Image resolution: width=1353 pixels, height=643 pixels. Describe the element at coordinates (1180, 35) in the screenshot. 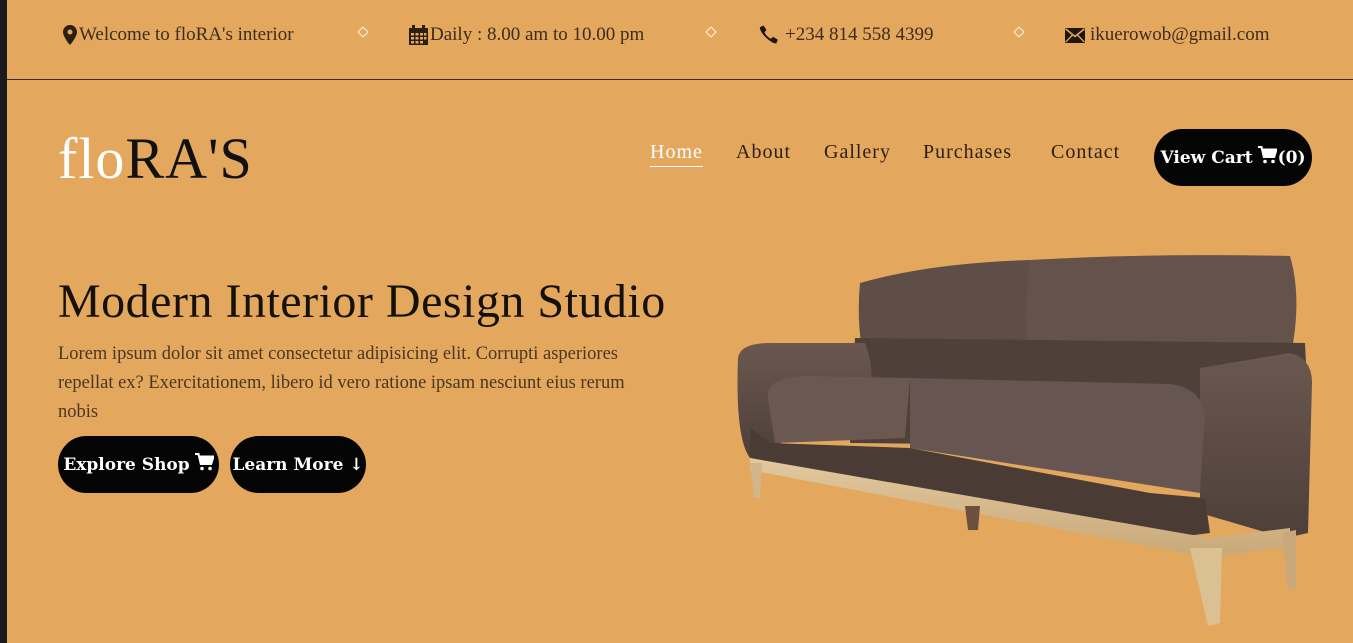

I see `email-text: ikuerowob@gmail.com` at that location.